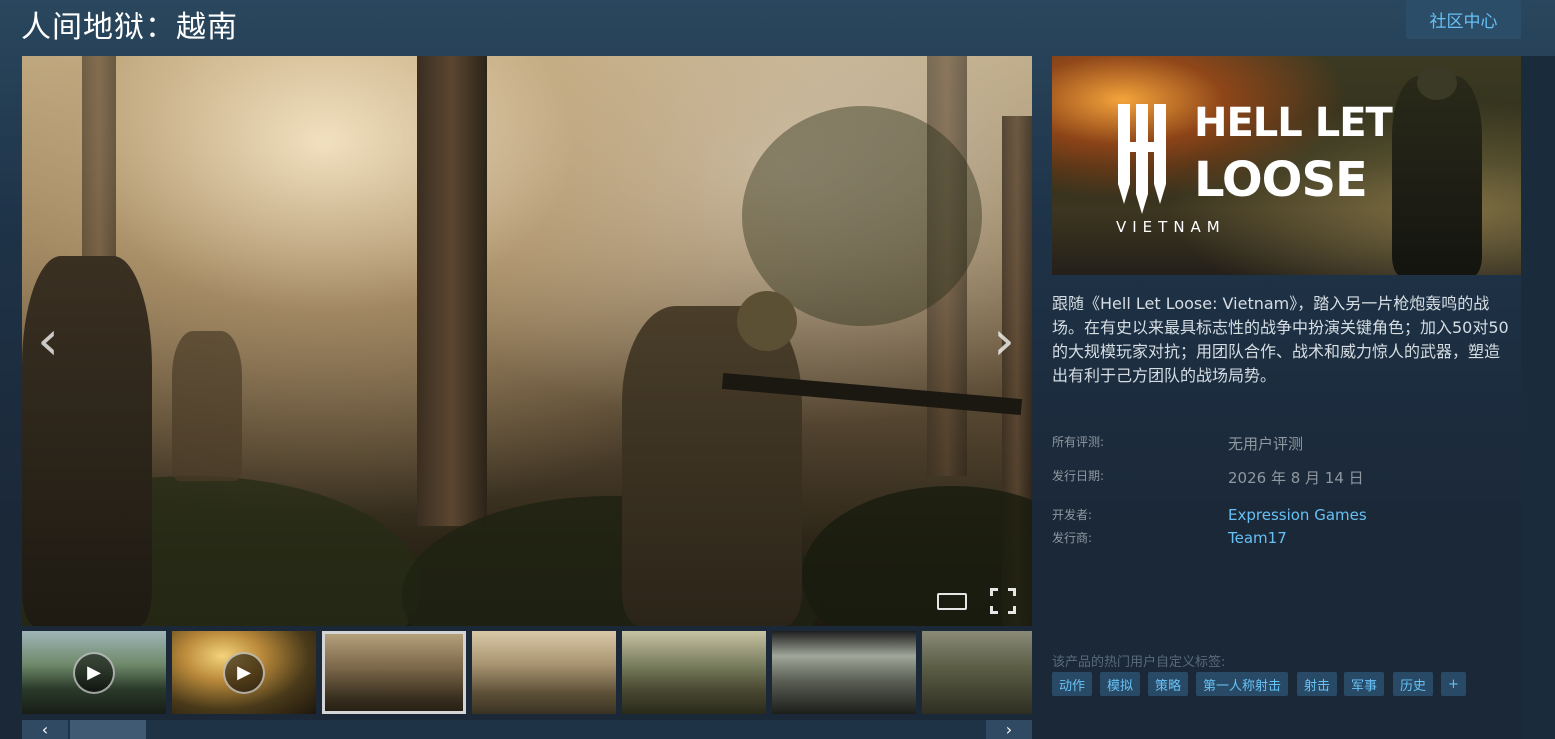 This screenshot has height=739, width=1555. Describe the element at coordinates (952, 601) in the screenshot. I see `window-mode-icon` at that location.